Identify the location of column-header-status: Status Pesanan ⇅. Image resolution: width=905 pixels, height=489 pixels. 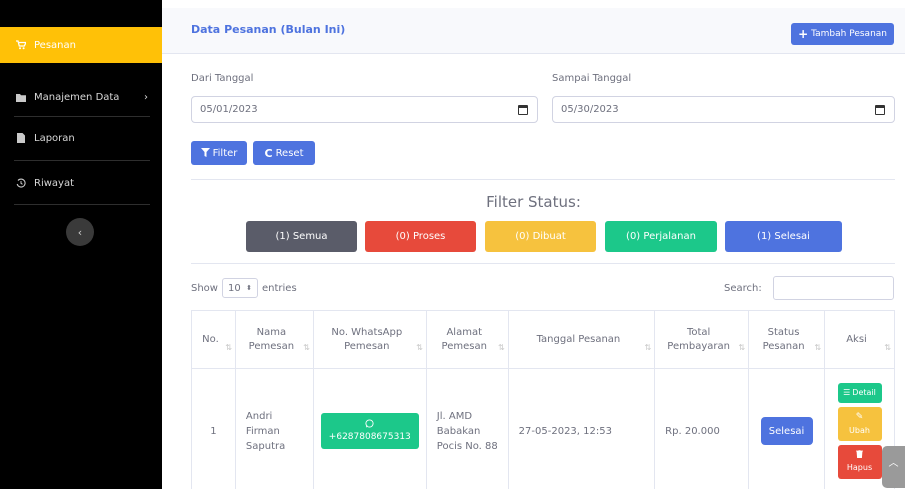
(787, 339).